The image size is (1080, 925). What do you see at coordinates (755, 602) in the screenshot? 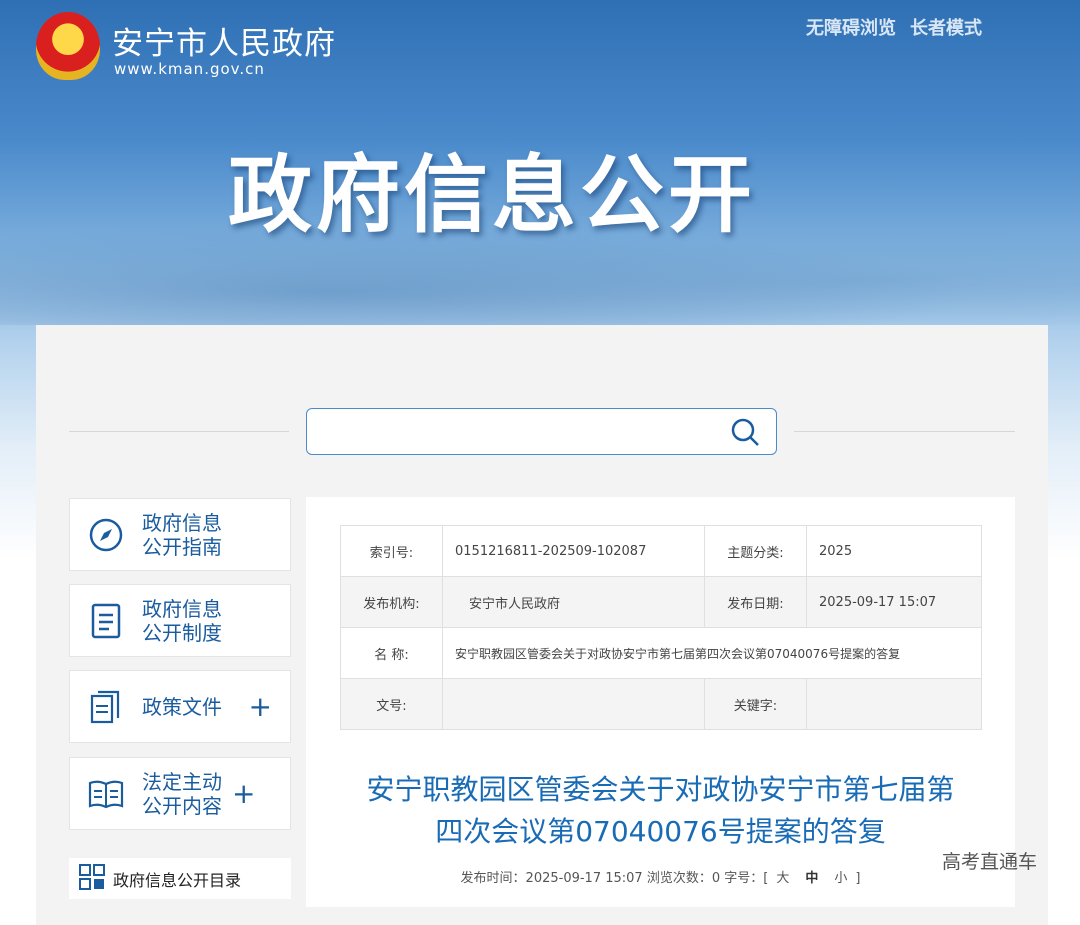
I see `date-label: 发布日期:` at bounding box center [755, 602].